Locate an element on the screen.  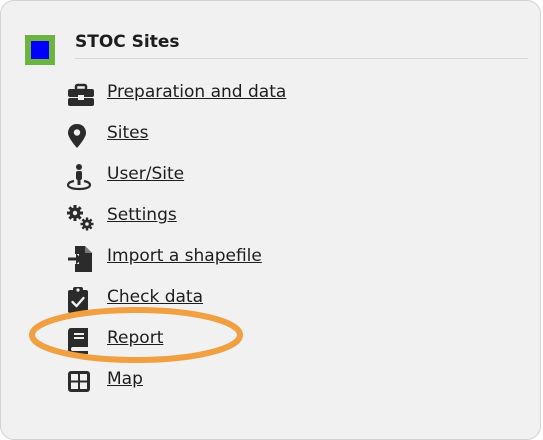
title-divider is located at coordinates (301, 58).